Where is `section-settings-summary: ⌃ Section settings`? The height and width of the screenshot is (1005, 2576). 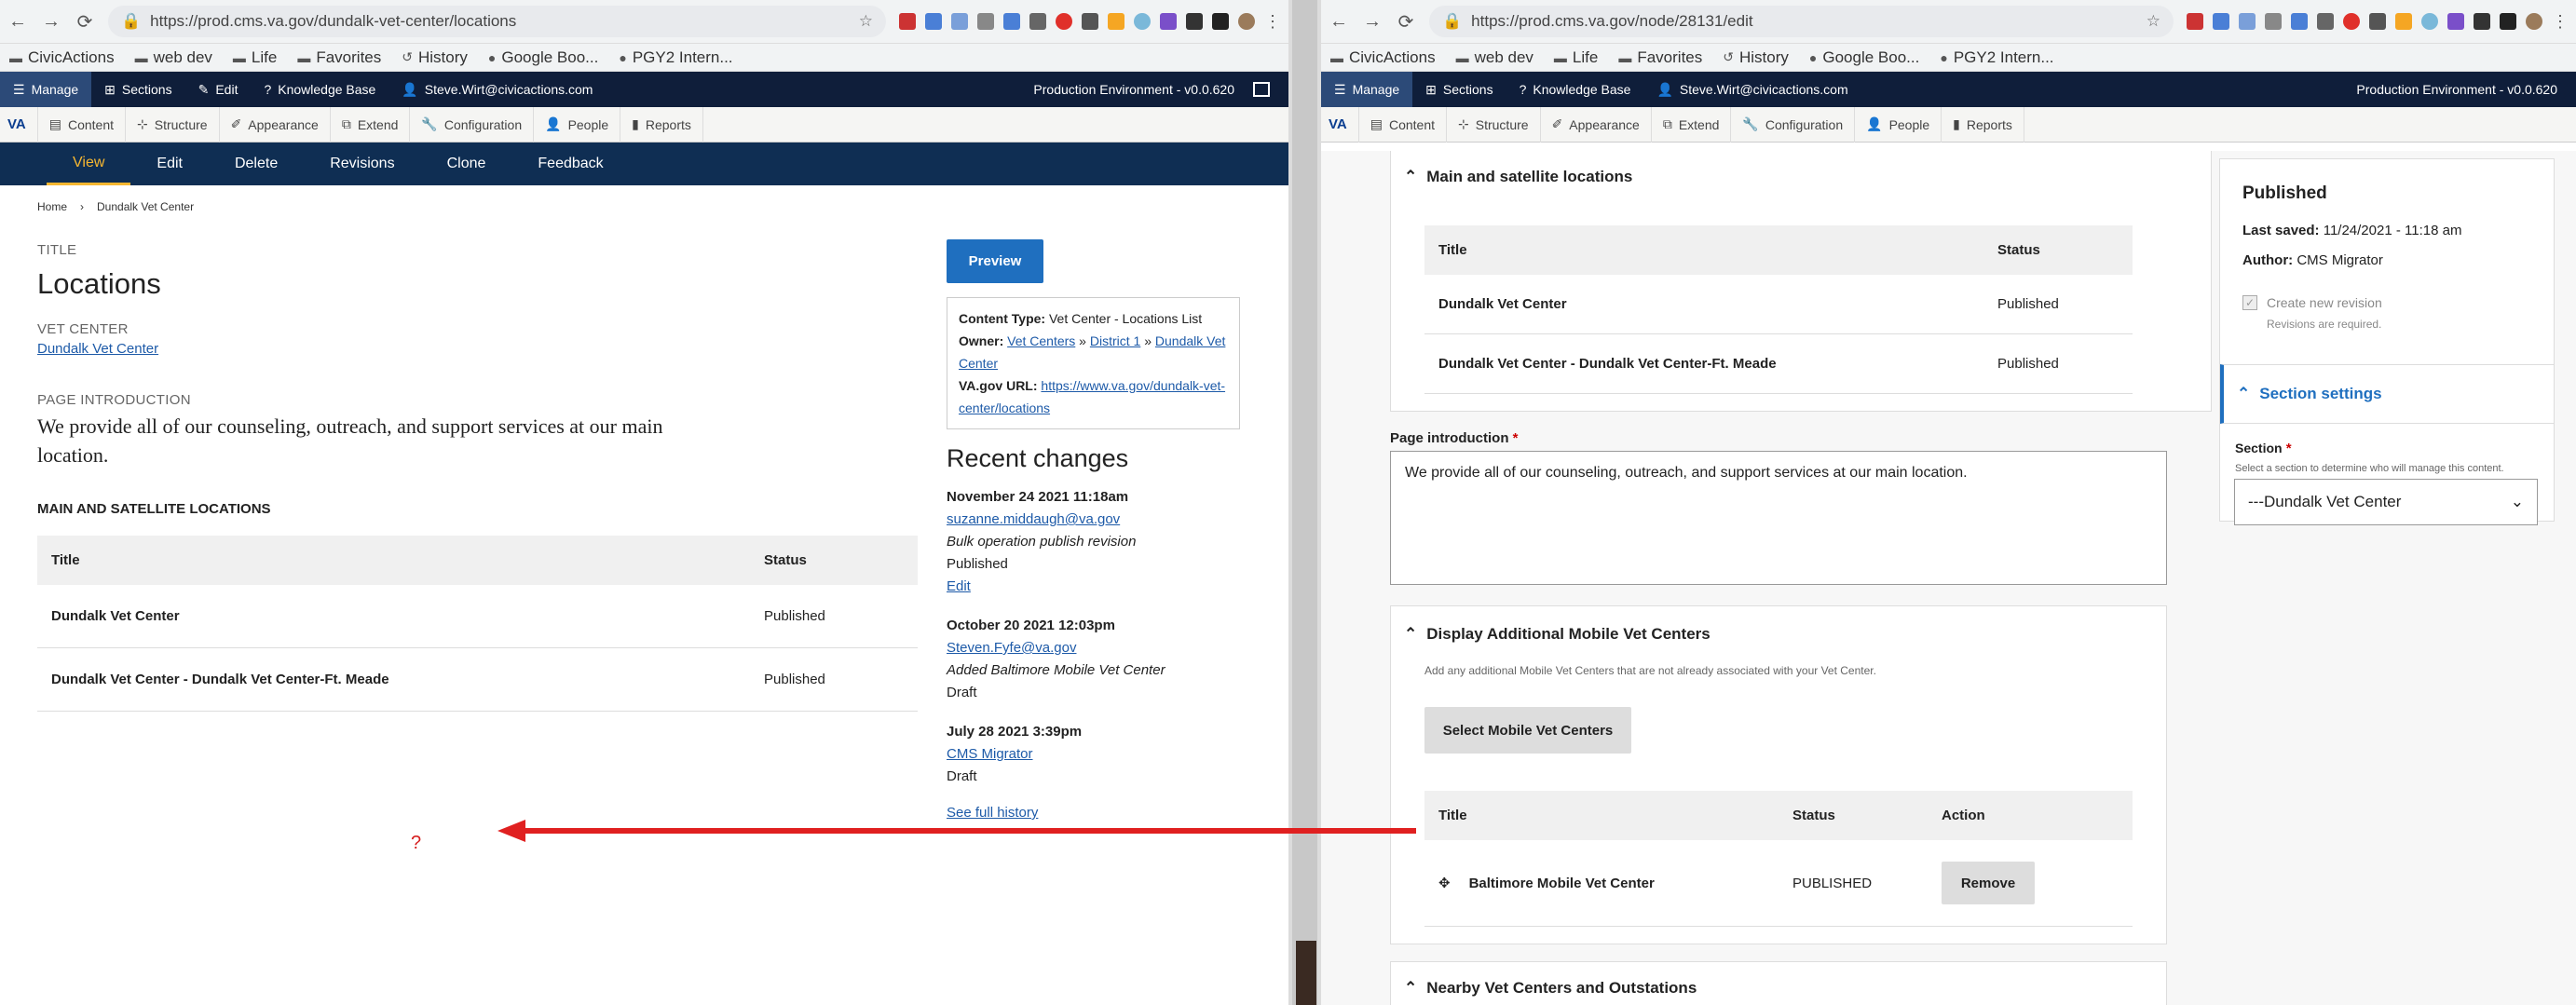 section-settings-summary: ⌃ Section settings is located at coordinates (2387, 394).